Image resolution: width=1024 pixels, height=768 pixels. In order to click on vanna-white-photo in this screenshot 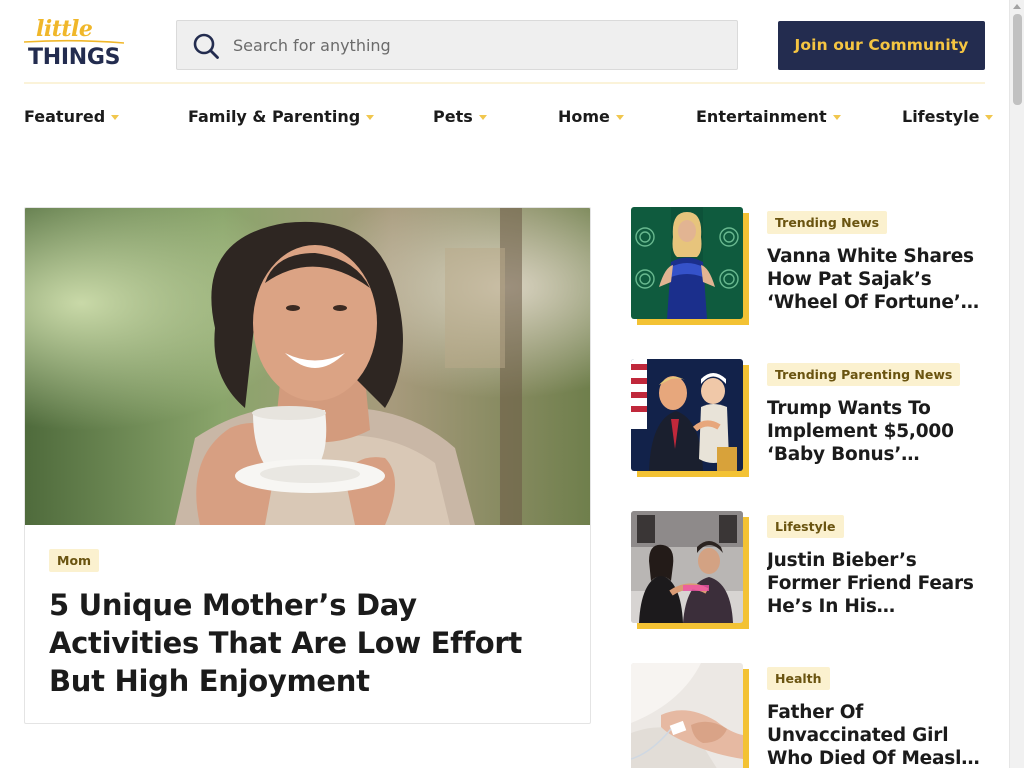, I will do `click(687, 263)`.